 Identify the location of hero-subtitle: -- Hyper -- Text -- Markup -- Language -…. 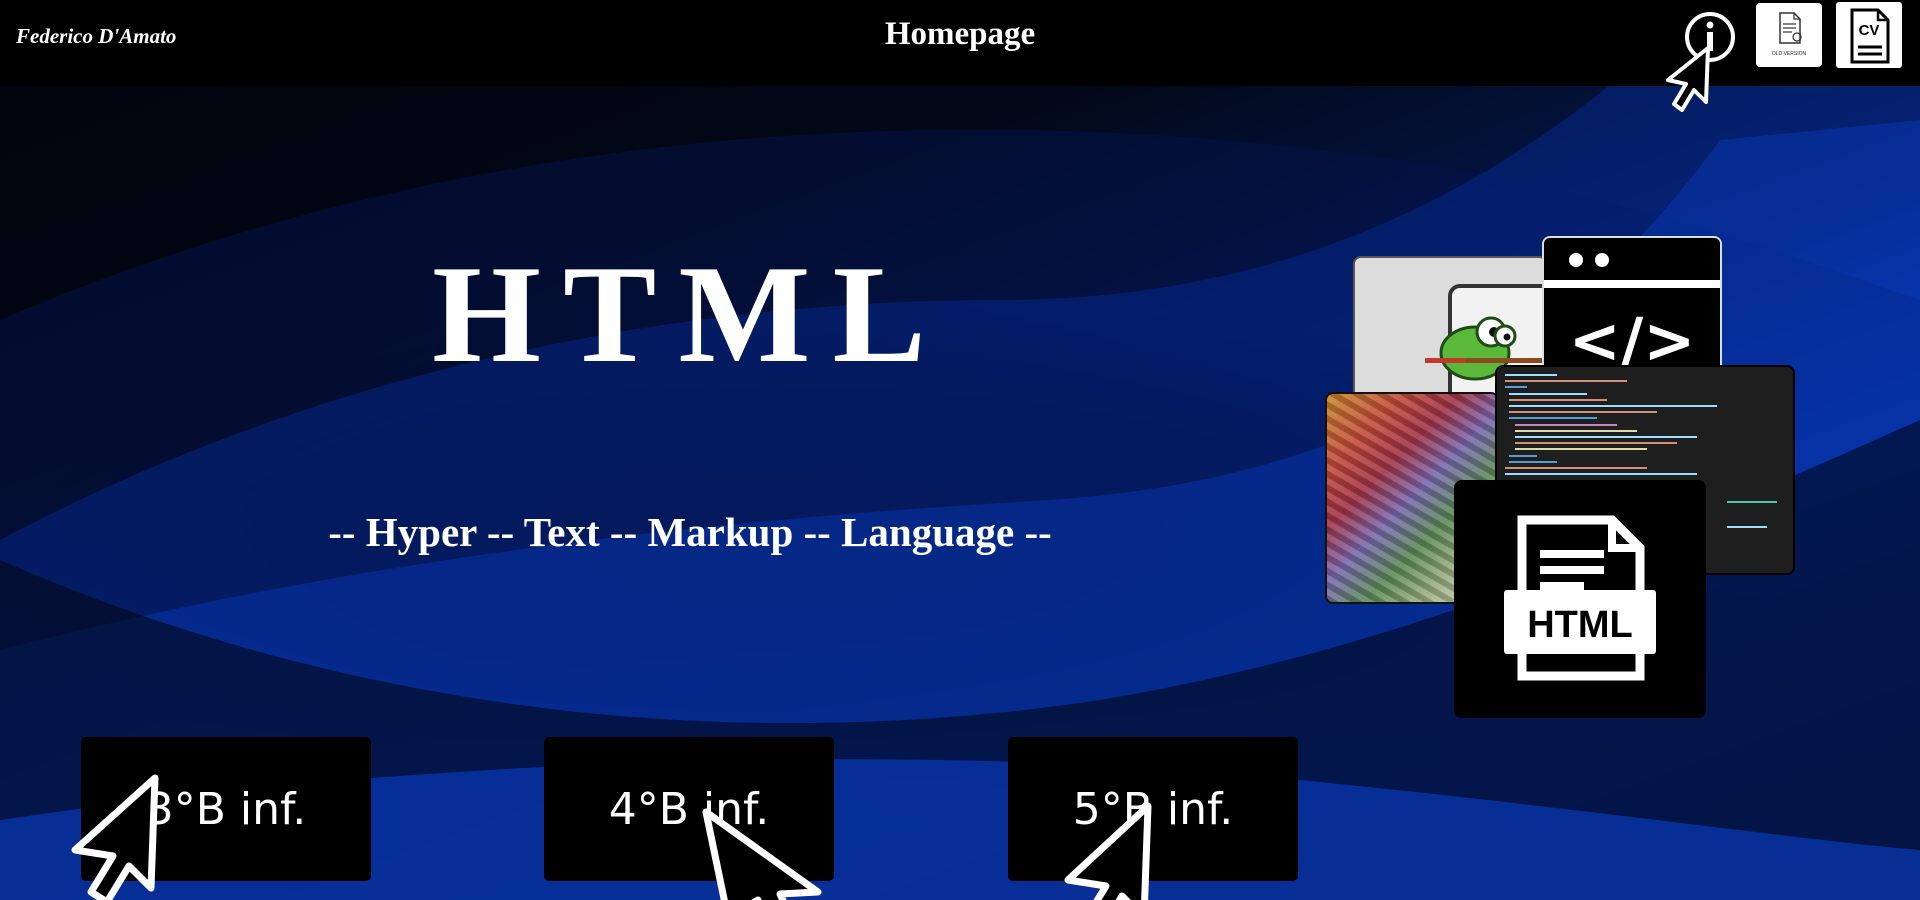
(690, 532).